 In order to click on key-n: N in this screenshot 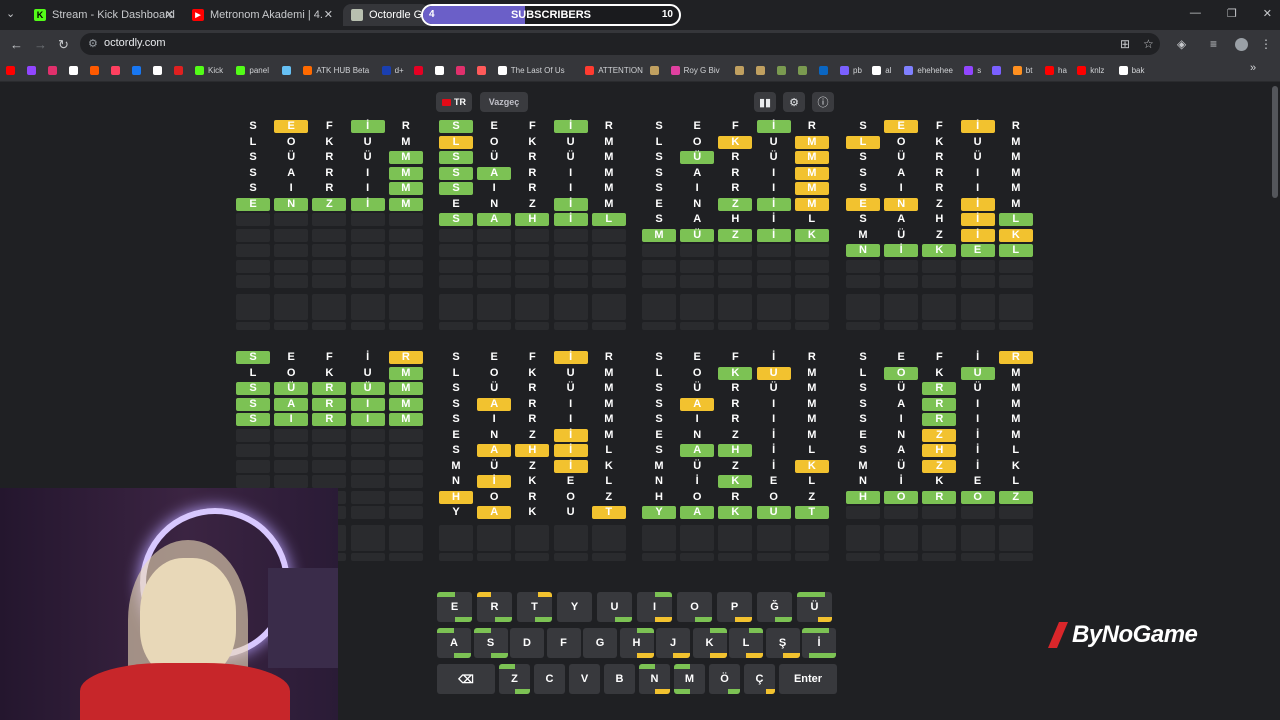, I will do `click(654, 679)`.